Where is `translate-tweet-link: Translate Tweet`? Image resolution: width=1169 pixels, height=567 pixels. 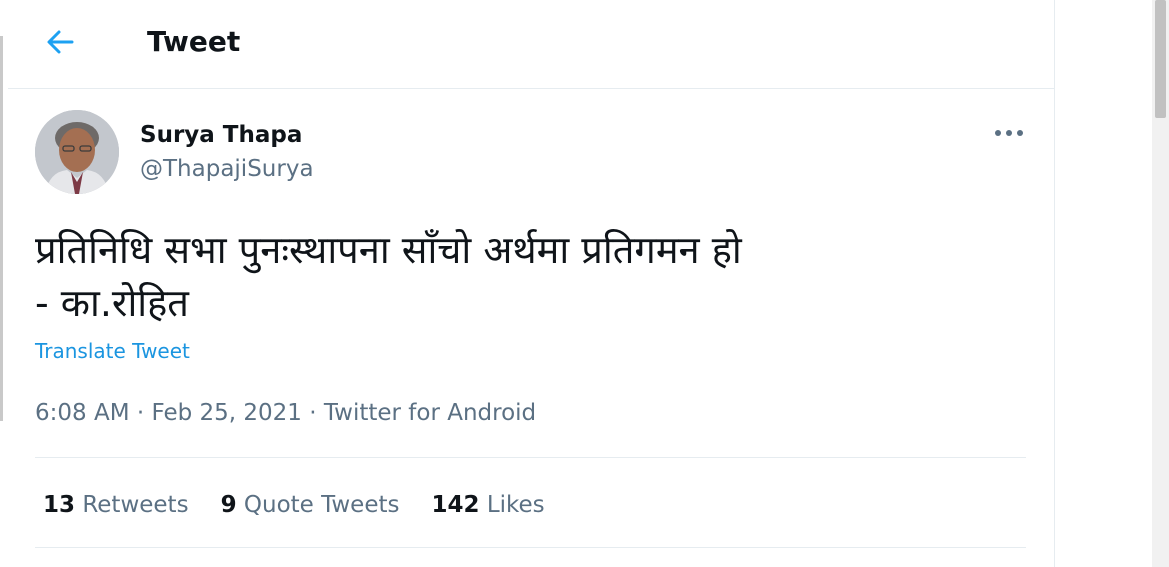 translate-tweet-link: Translate Tweet is located at coordinates (112, 351).